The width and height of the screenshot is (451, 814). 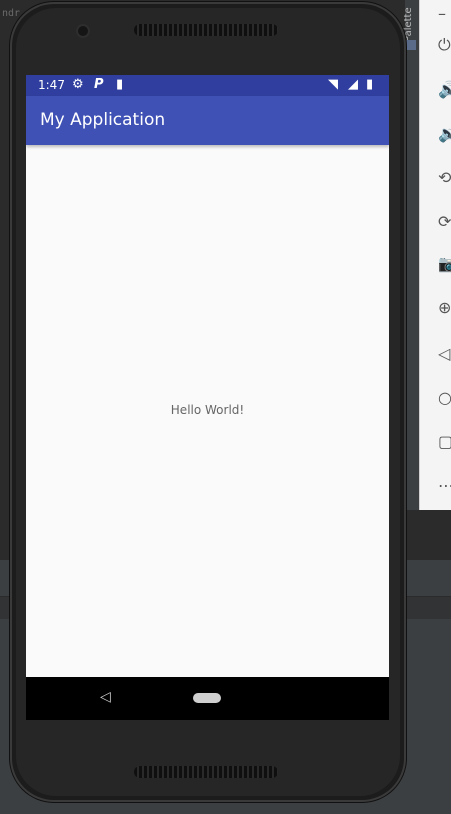 What do you see at coordinates (444, 133) in the screenshot?
I see `volume-down-icon: 🔉` at bounding box center [444, 133].